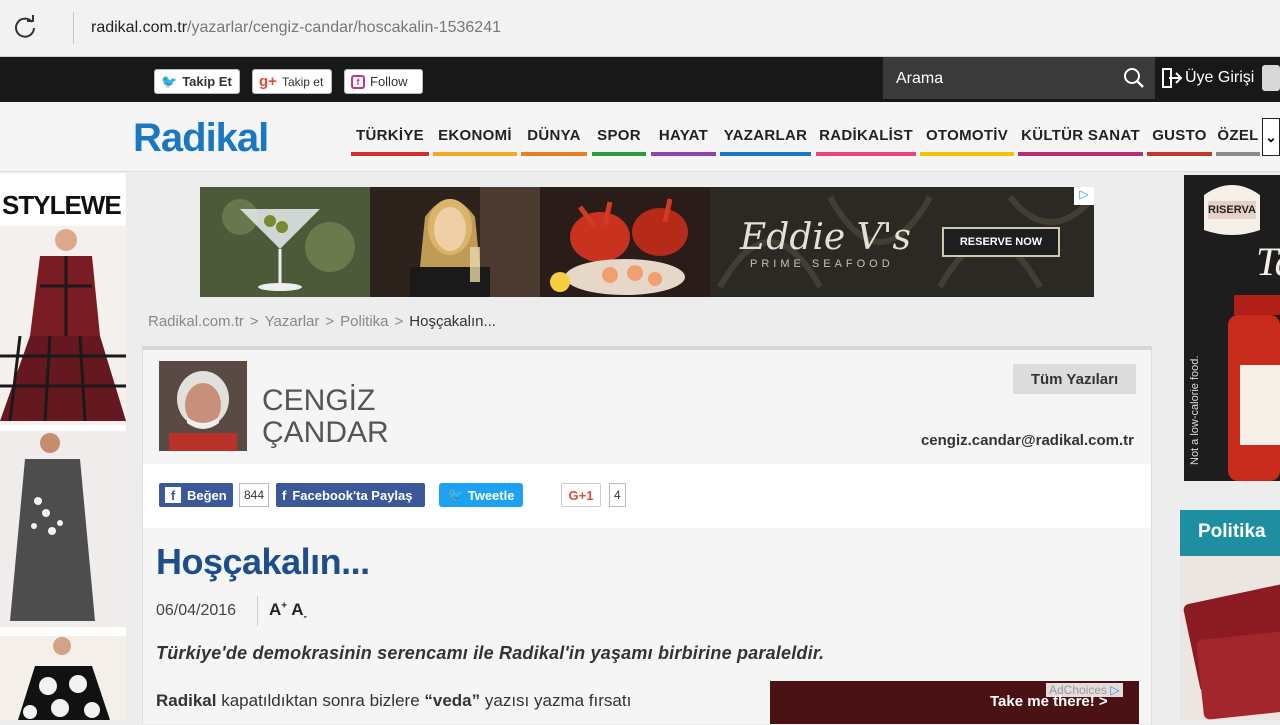  I want to click on gplus-follow-button: g+ Takip et, so click(292, 81).